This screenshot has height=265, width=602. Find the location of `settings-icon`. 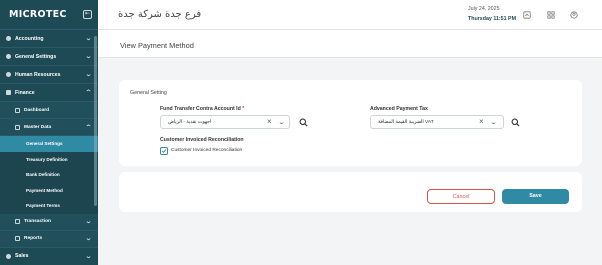

settings-icon is located at coordinates (8, 56).